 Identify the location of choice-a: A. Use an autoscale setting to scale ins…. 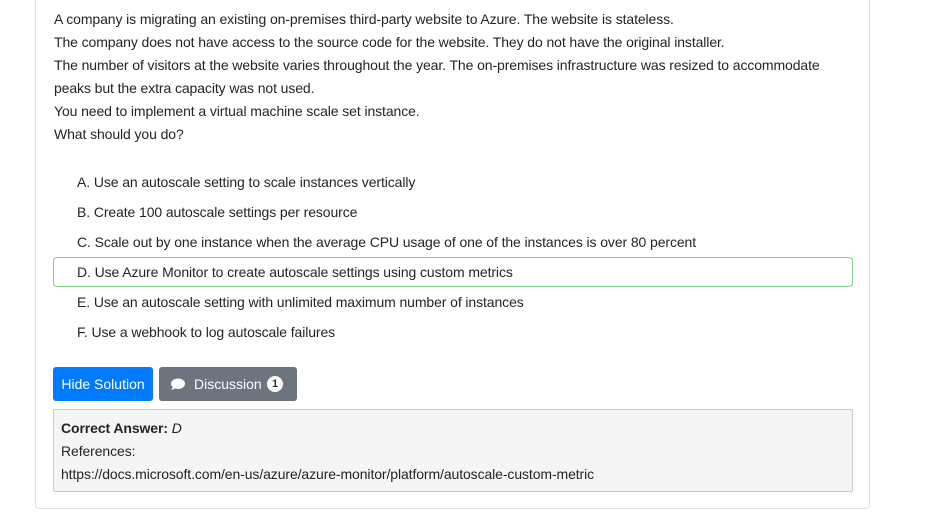
(453, 182).